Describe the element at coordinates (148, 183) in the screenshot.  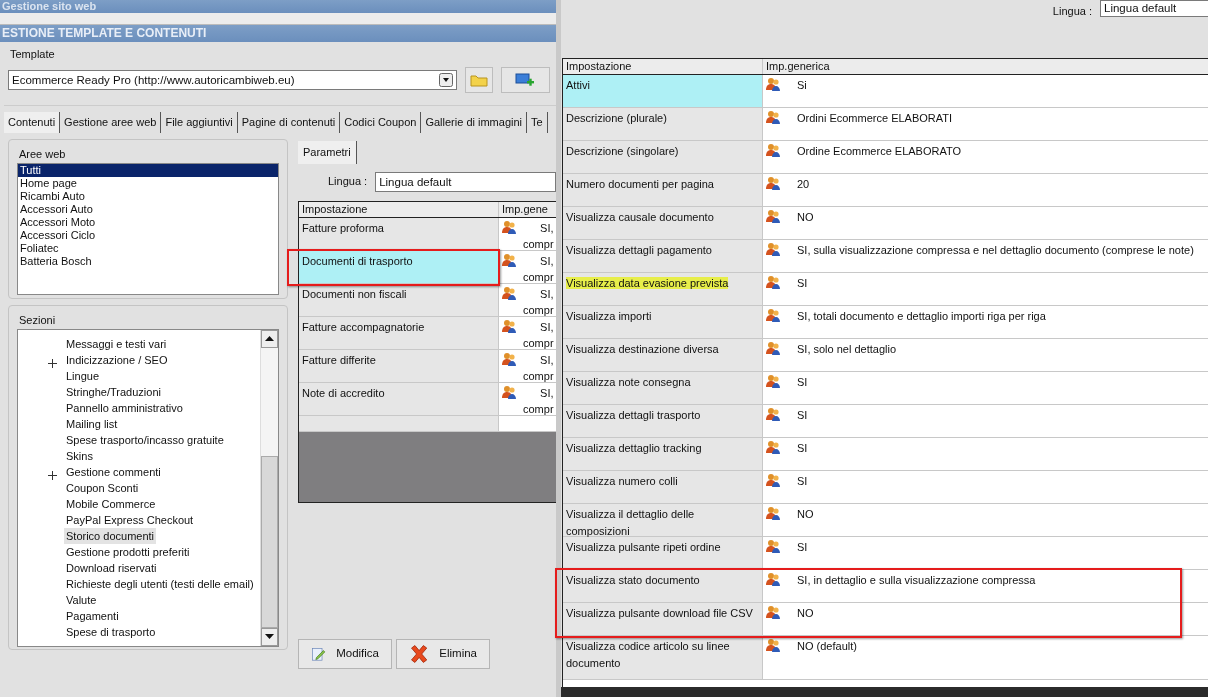
I see `list-item: Home page` at that location.